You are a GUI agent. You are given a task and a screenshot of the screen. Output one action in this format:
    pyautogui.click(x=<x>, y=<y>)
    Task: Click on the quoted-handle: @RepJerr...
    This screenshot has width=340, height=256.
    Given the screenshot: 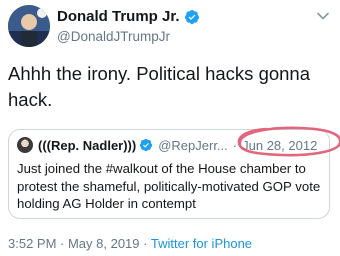 What is the action you would take?
    pyautogui.click(x=193, y=145)
    